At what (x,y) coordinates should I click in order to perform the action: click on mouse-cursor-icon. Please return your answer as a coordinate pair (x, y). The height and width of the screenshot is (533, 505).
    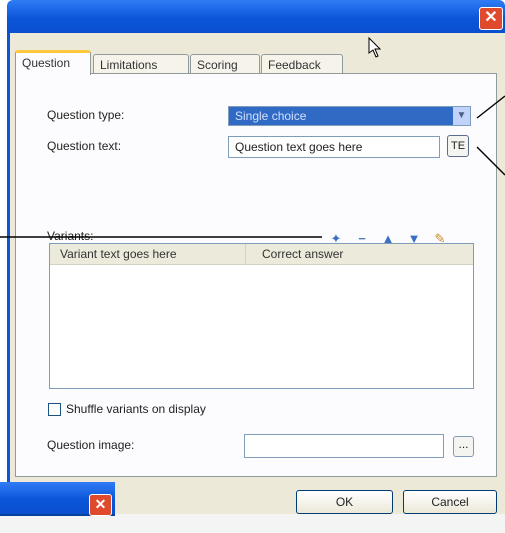
    Looking at the image, I should click on (375, 47).